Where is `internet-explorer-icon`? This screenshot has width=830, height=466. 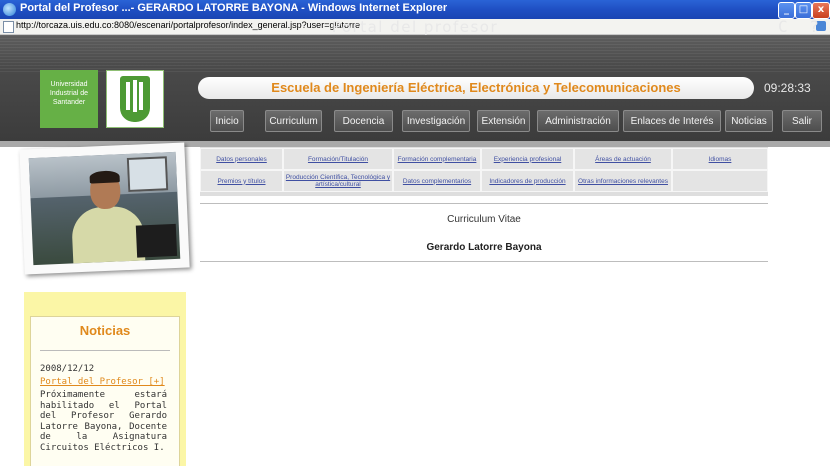 internet-explorer-icon is located at coordinates (9, 9).